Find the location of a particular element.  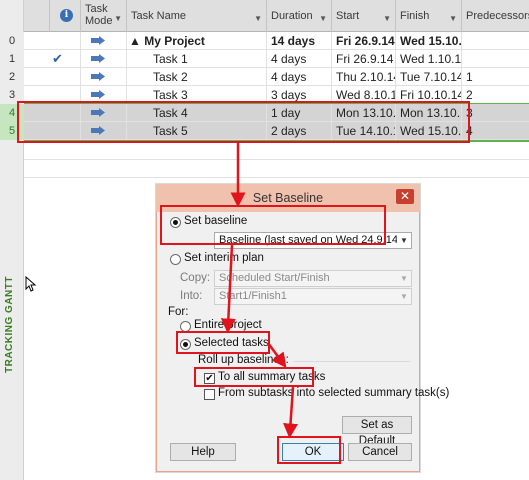

start-cell: Tue 14.10.1 is located at coordinates (364, 131).